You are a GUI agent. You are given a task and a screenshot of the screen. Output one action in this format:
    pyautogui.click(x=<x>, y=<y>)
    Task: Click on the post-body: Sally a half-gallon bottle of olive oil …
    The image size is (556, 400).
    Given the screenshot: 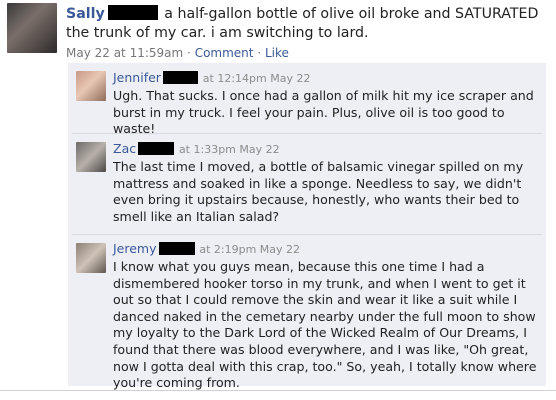 What is the action you would take?
    pyautogui.click(x=308, y=32)
    